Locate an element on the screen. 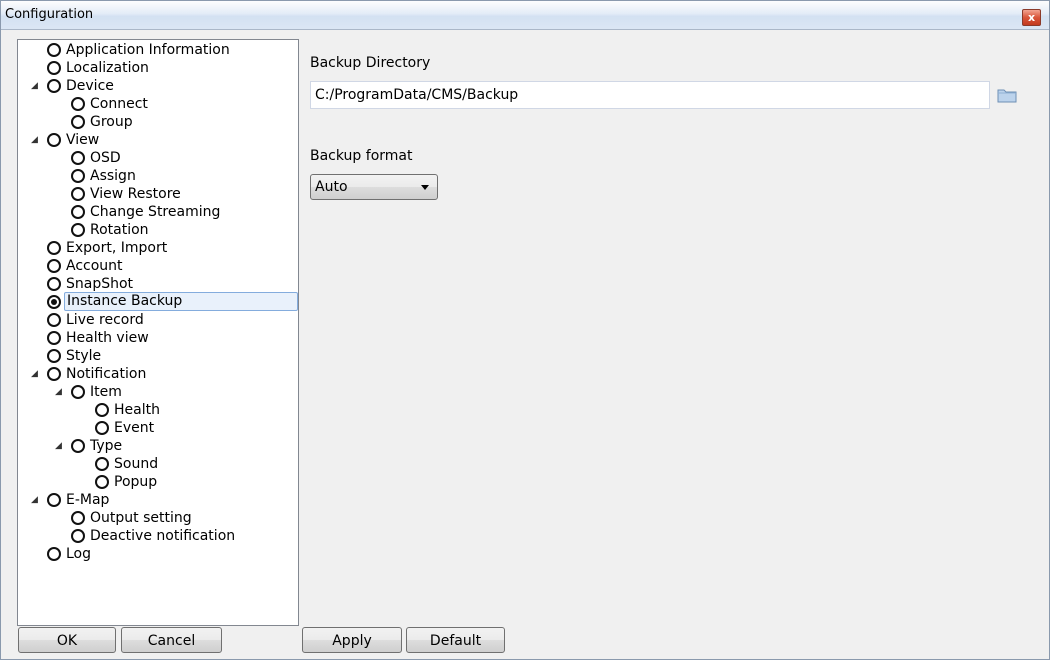  tree-item: Export, Import is located at coordinates (157, 248).